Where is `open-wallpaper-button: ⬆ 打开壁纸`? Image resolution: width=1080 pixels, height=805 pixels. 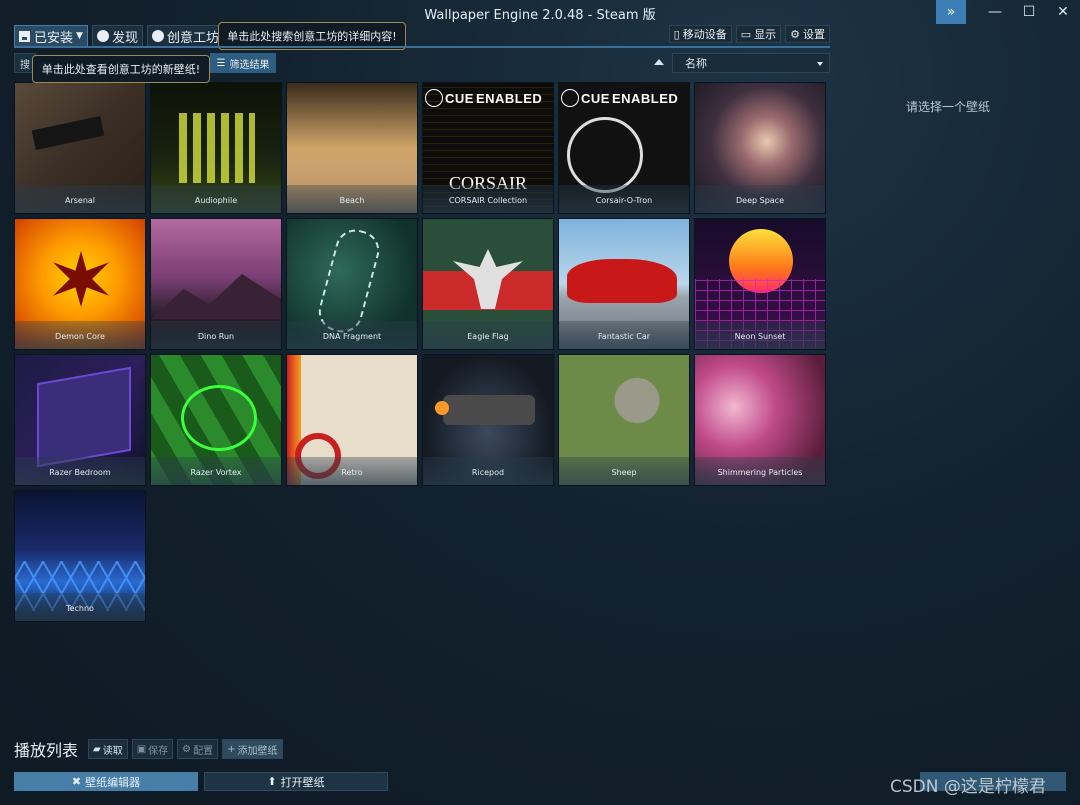
open-wallpaper-button: ⬆ 打开壁纸 is located at coordinates (296, 781).